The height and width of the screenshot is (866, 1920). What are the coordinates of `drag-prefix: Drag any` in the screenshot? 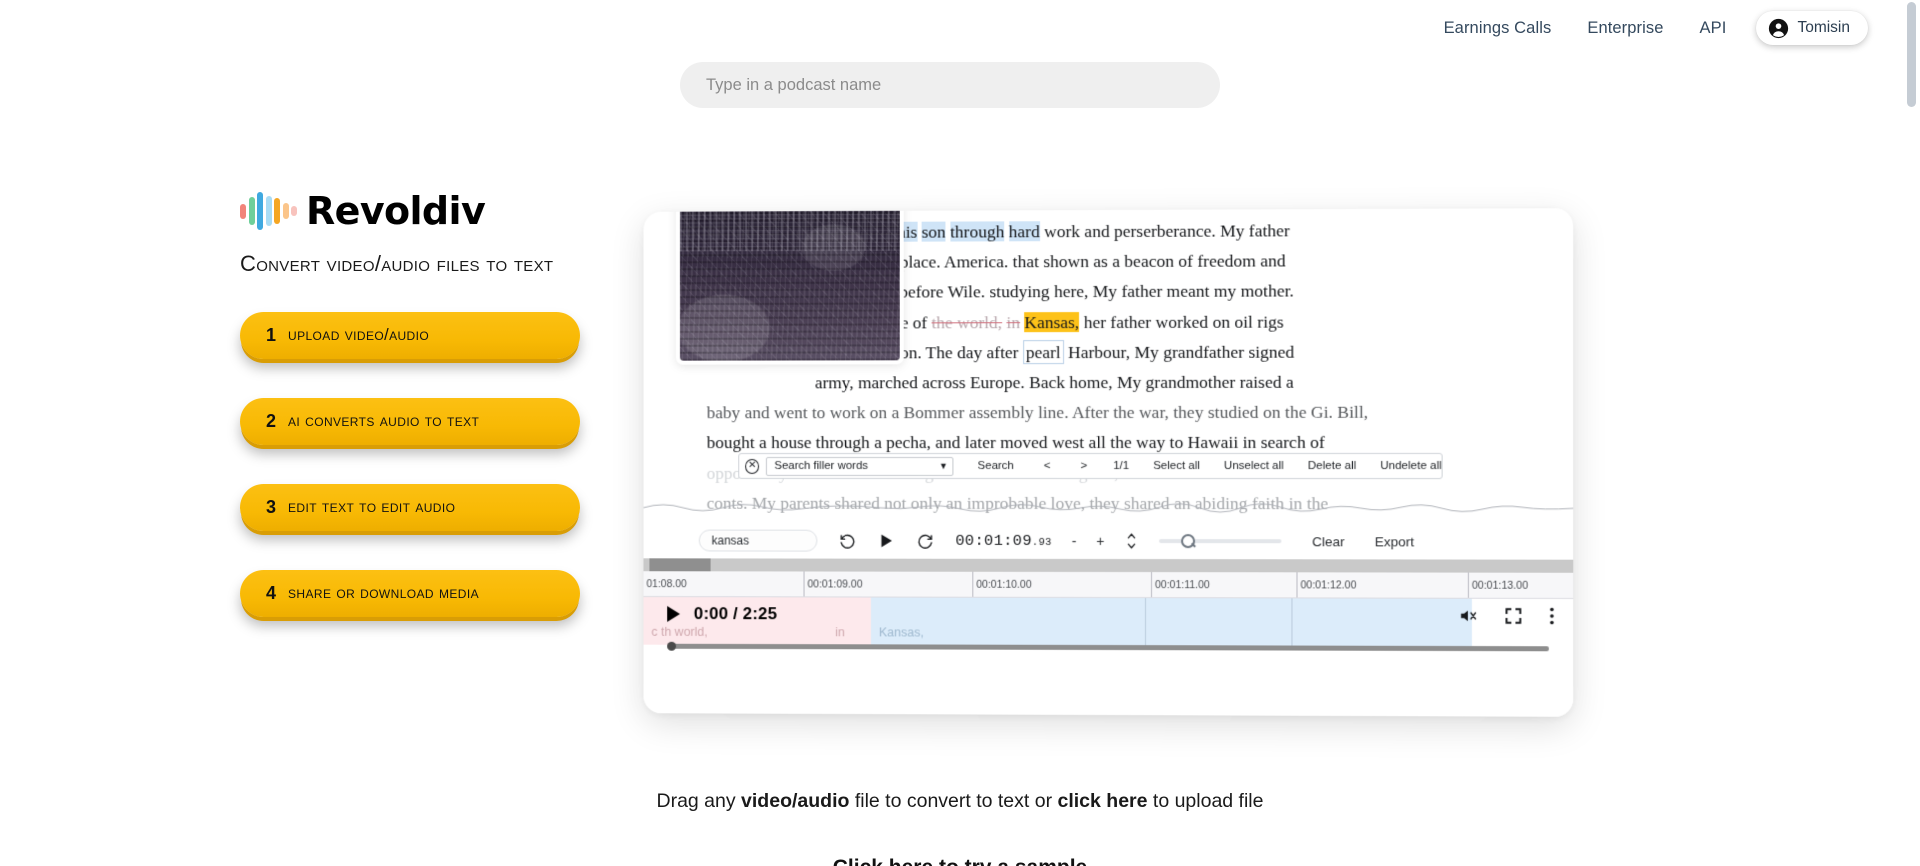 It's located at (699, 801).